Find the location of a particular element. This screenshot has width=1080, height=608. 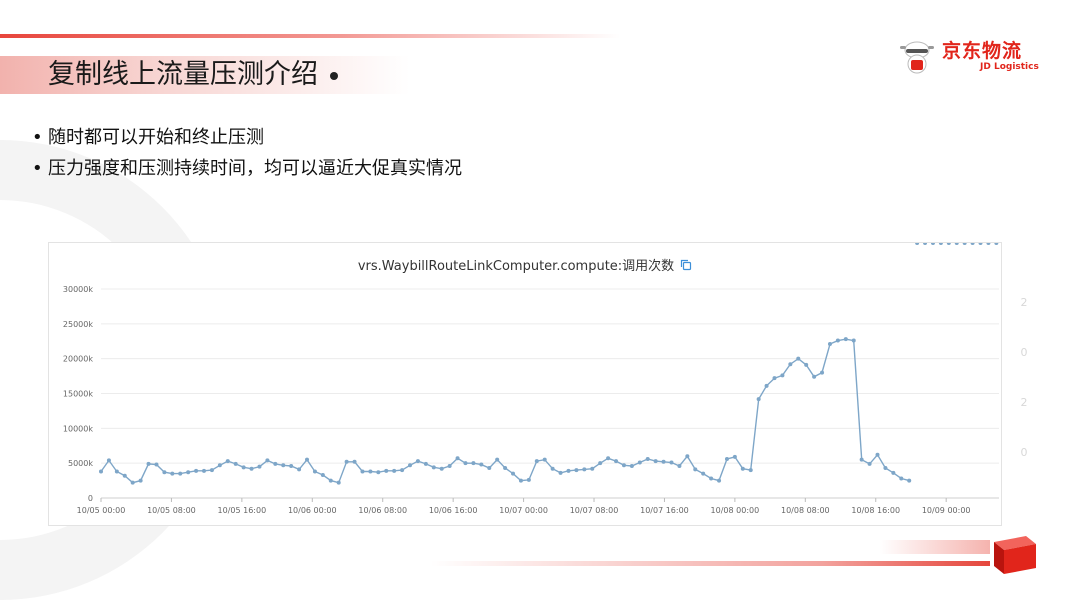

y-tick-label: 20000k is located at coordinates (78, 359).